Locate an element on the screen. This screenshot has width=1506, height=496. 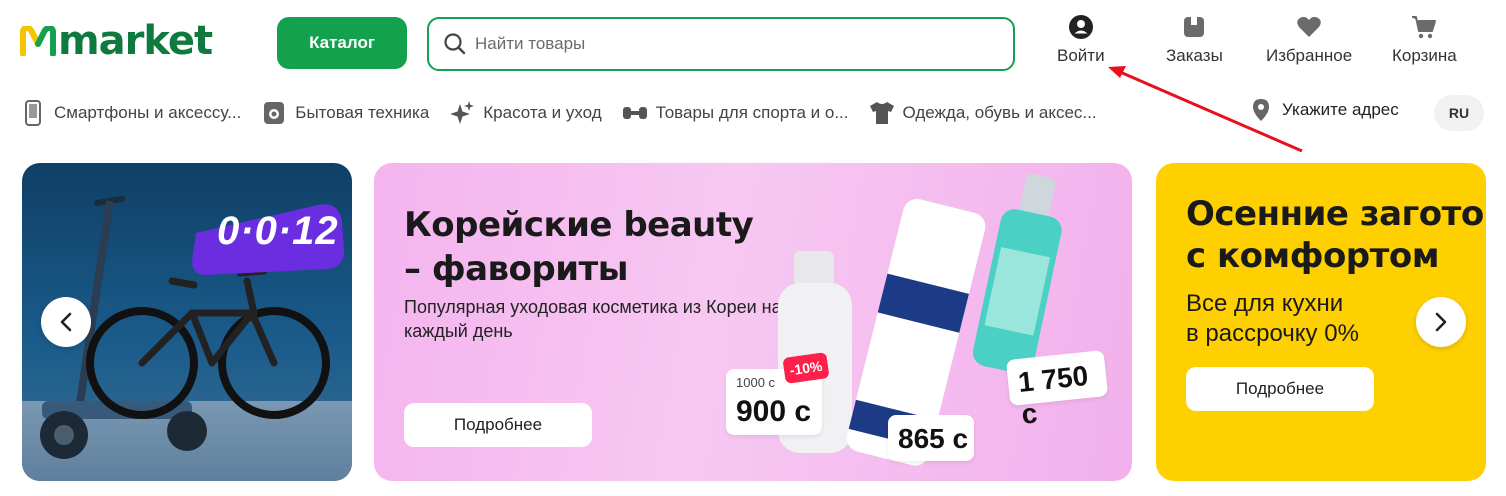
price-tag-tube: 865 с is located at coordinates (931, 438).